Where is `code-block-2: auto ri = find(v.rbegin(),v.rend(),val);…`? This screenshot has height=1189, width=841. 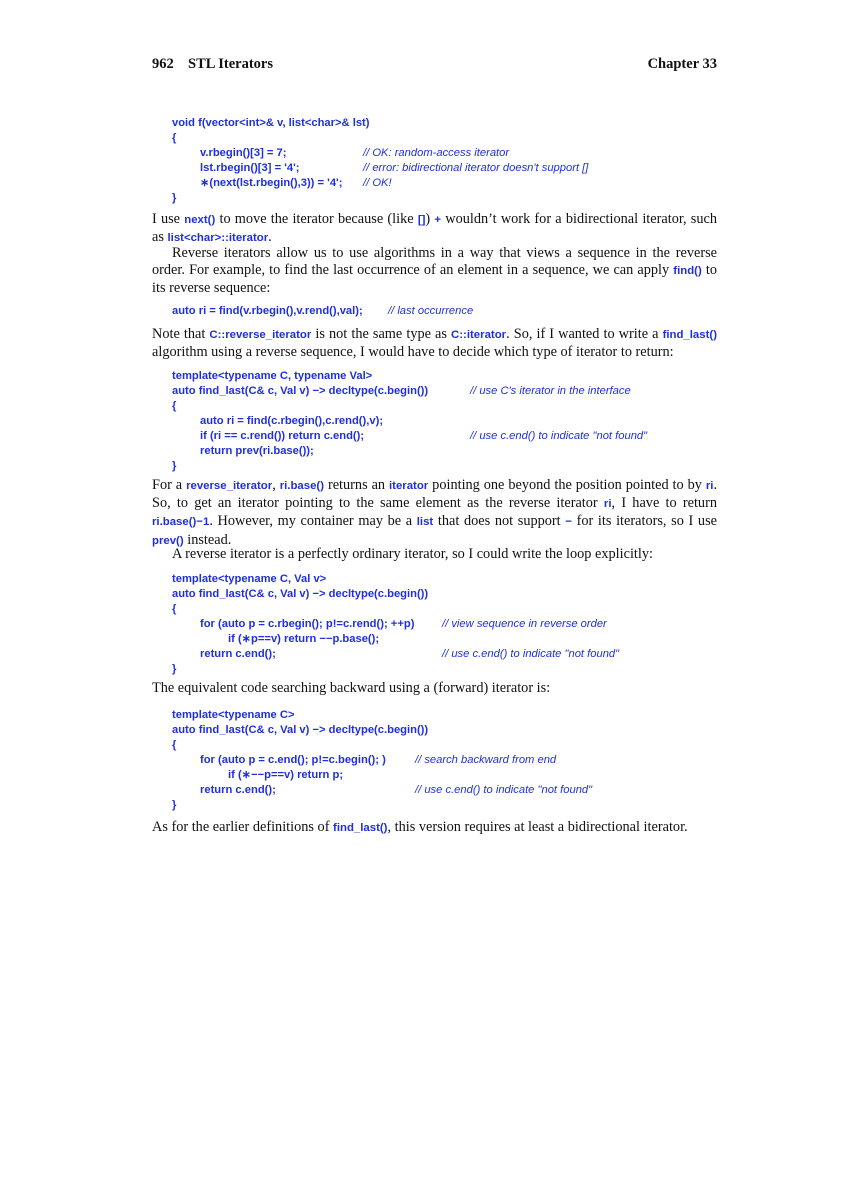
code-block-2: auto ri = find(v.rbegin(),v.rend(),val);… is located at coordinates (322, 311).